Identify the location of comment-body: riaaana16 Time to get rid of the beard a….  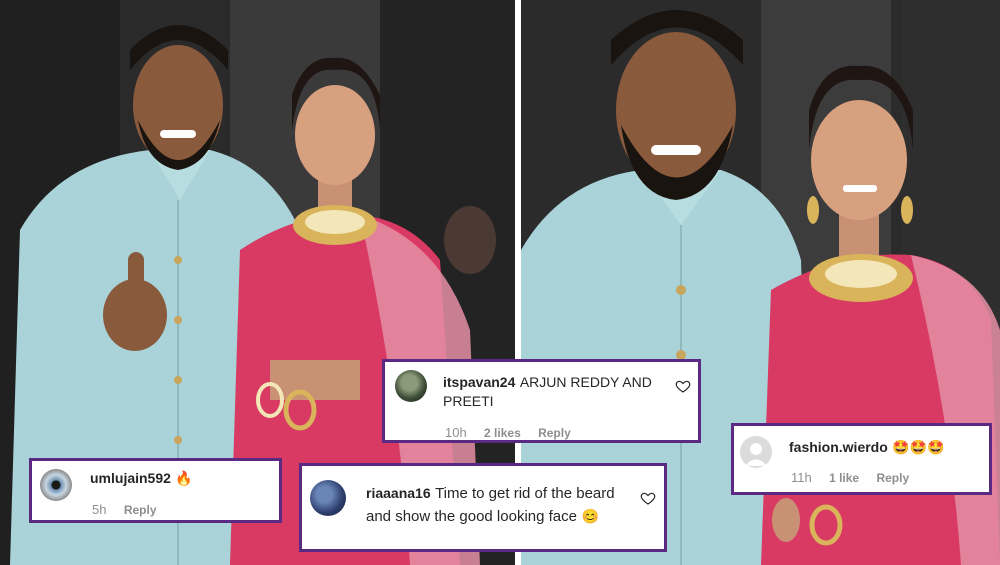
(497, 505).